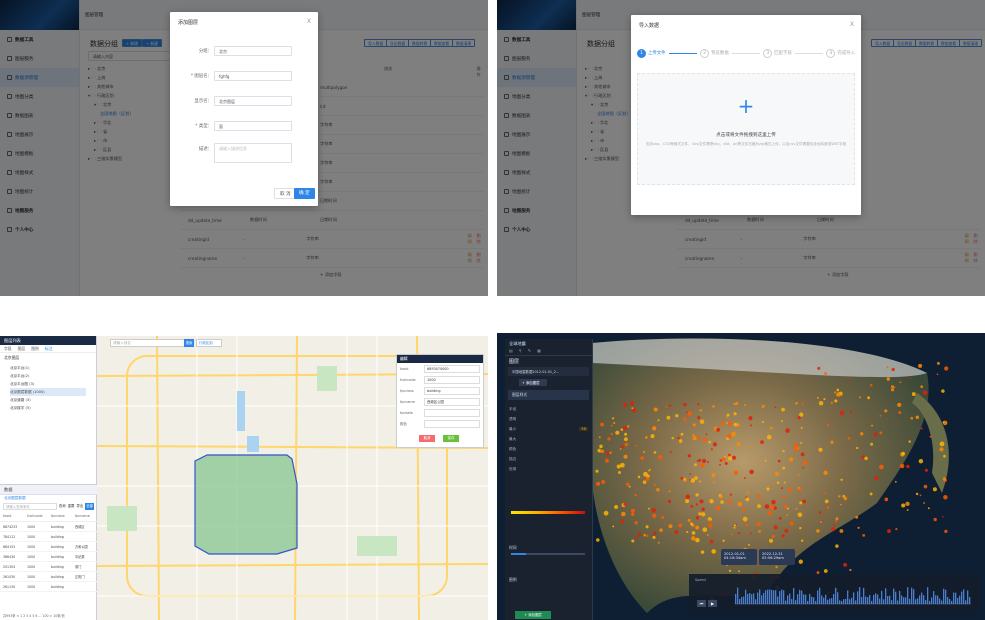 Image resolution: width=985 pixels, height=620 pixels. What do you see at coordinates (48, 400) in the screenshot?
I see `layer-item: 北京道路 (3)` at bounding box center [48, 400].